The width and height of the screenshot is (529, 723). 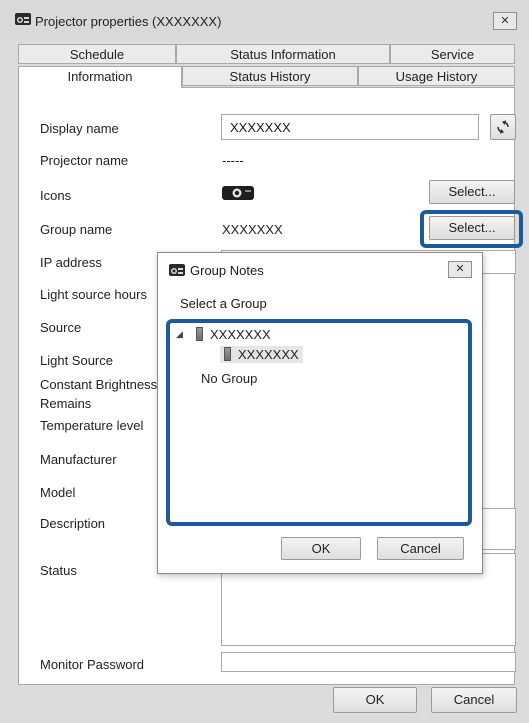 What do you see at coordinates (223, 303) in the screenshot?
I see `select-group-prompt: Select a Group` at bounding box center [223, 303].